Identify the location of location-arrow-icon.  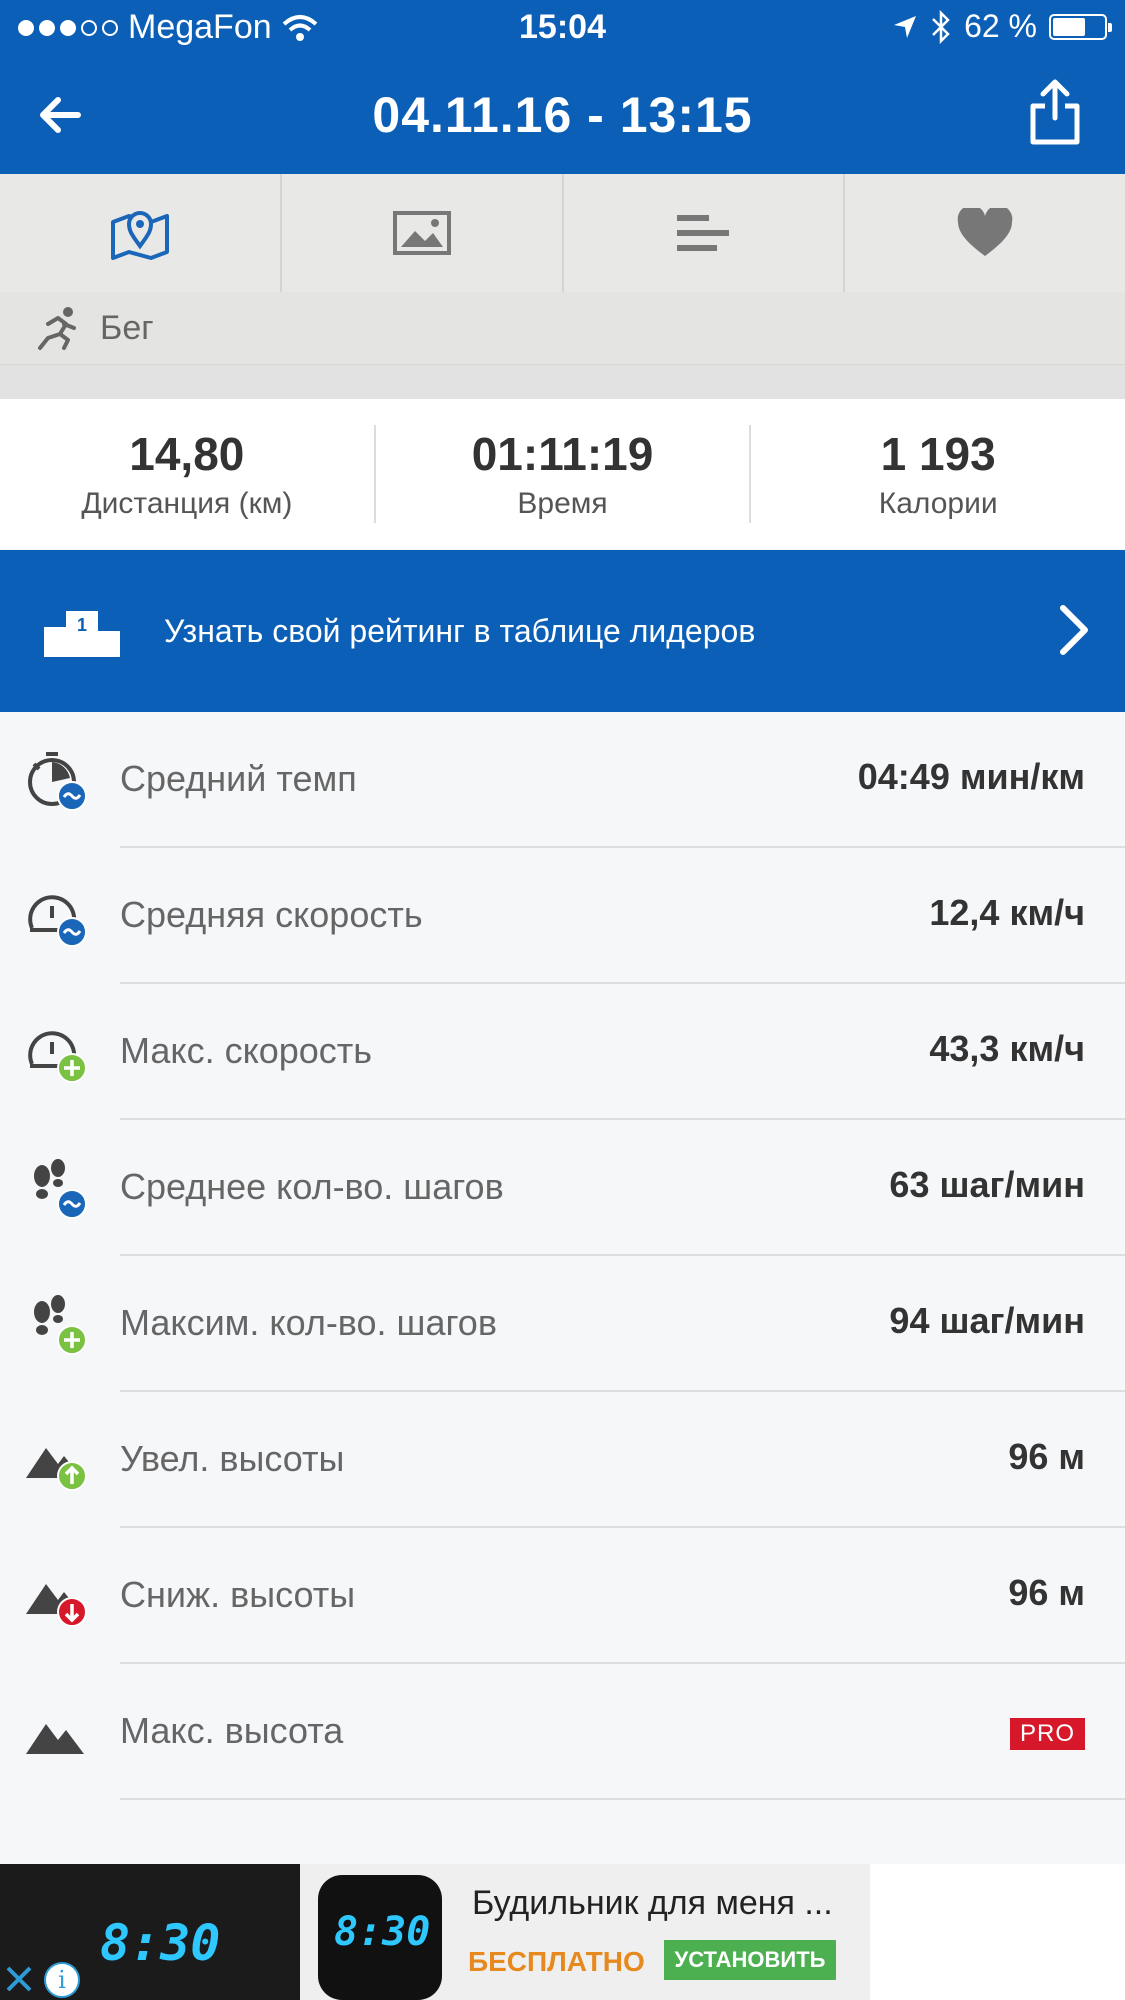
(905, 26).